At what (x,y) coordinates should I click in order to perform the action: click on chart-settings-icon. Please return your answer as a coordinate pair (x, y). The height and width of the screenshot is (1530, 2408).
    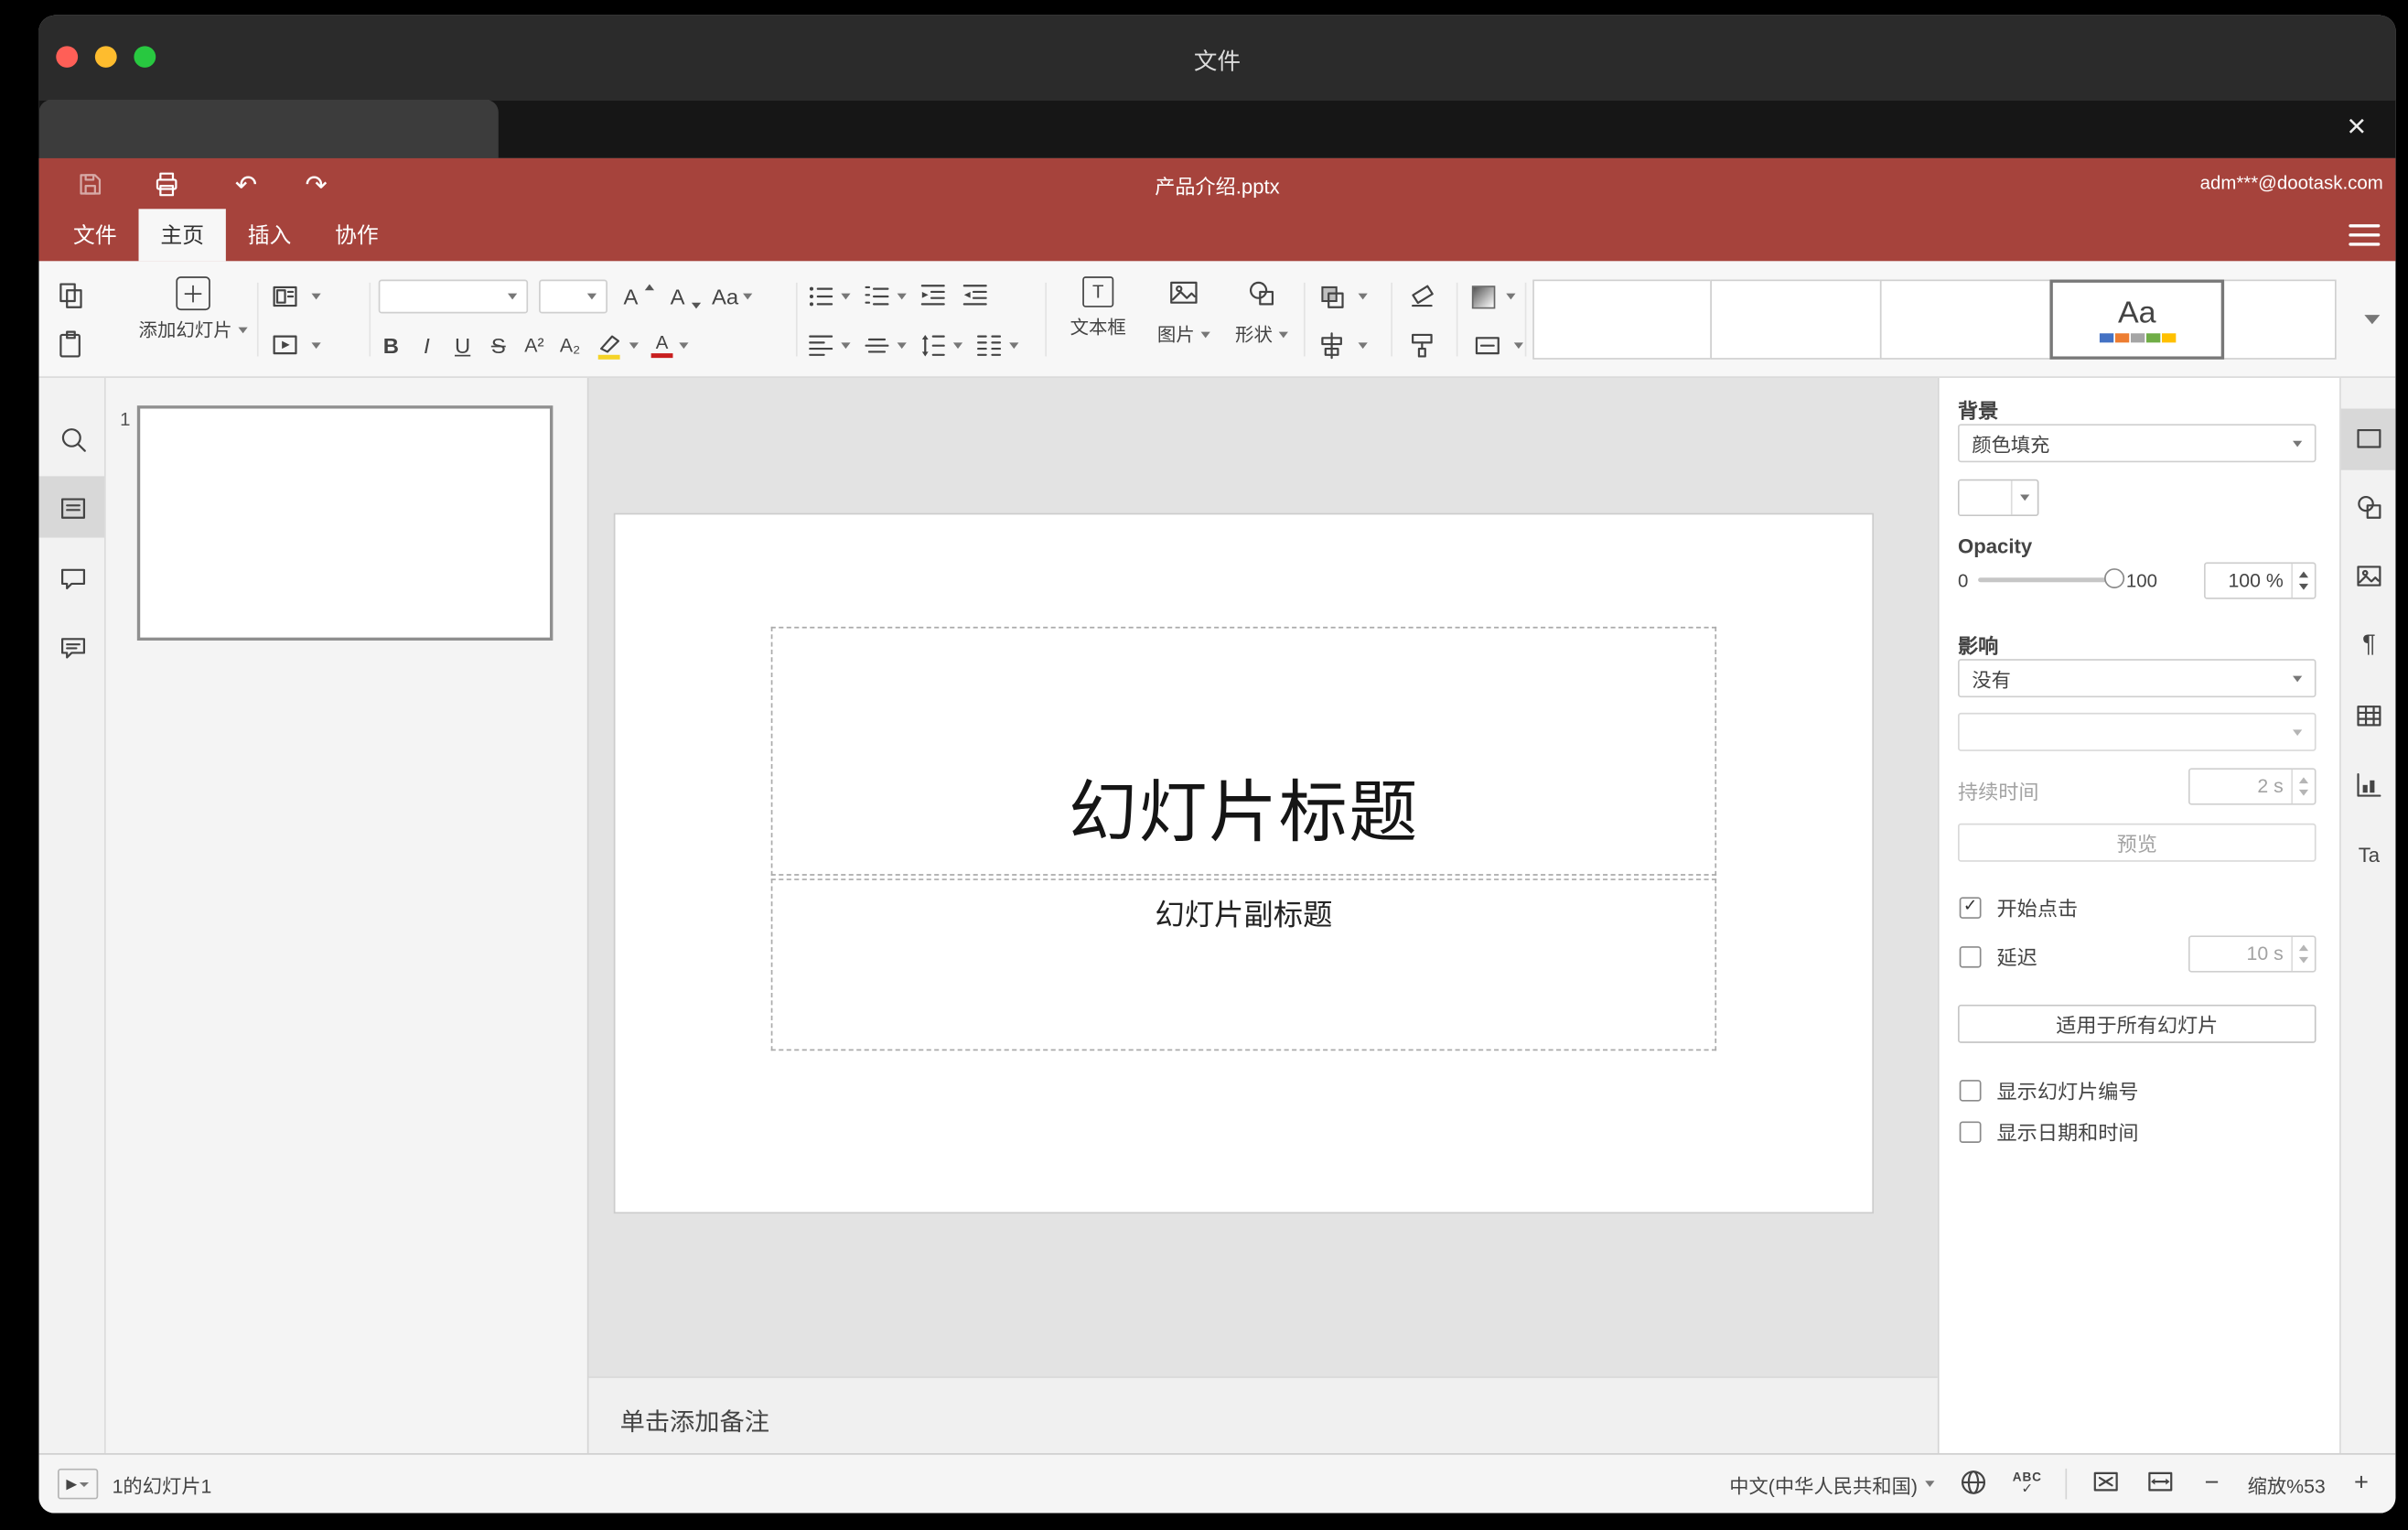
    Looking at the image, I should click on (2368, 785).